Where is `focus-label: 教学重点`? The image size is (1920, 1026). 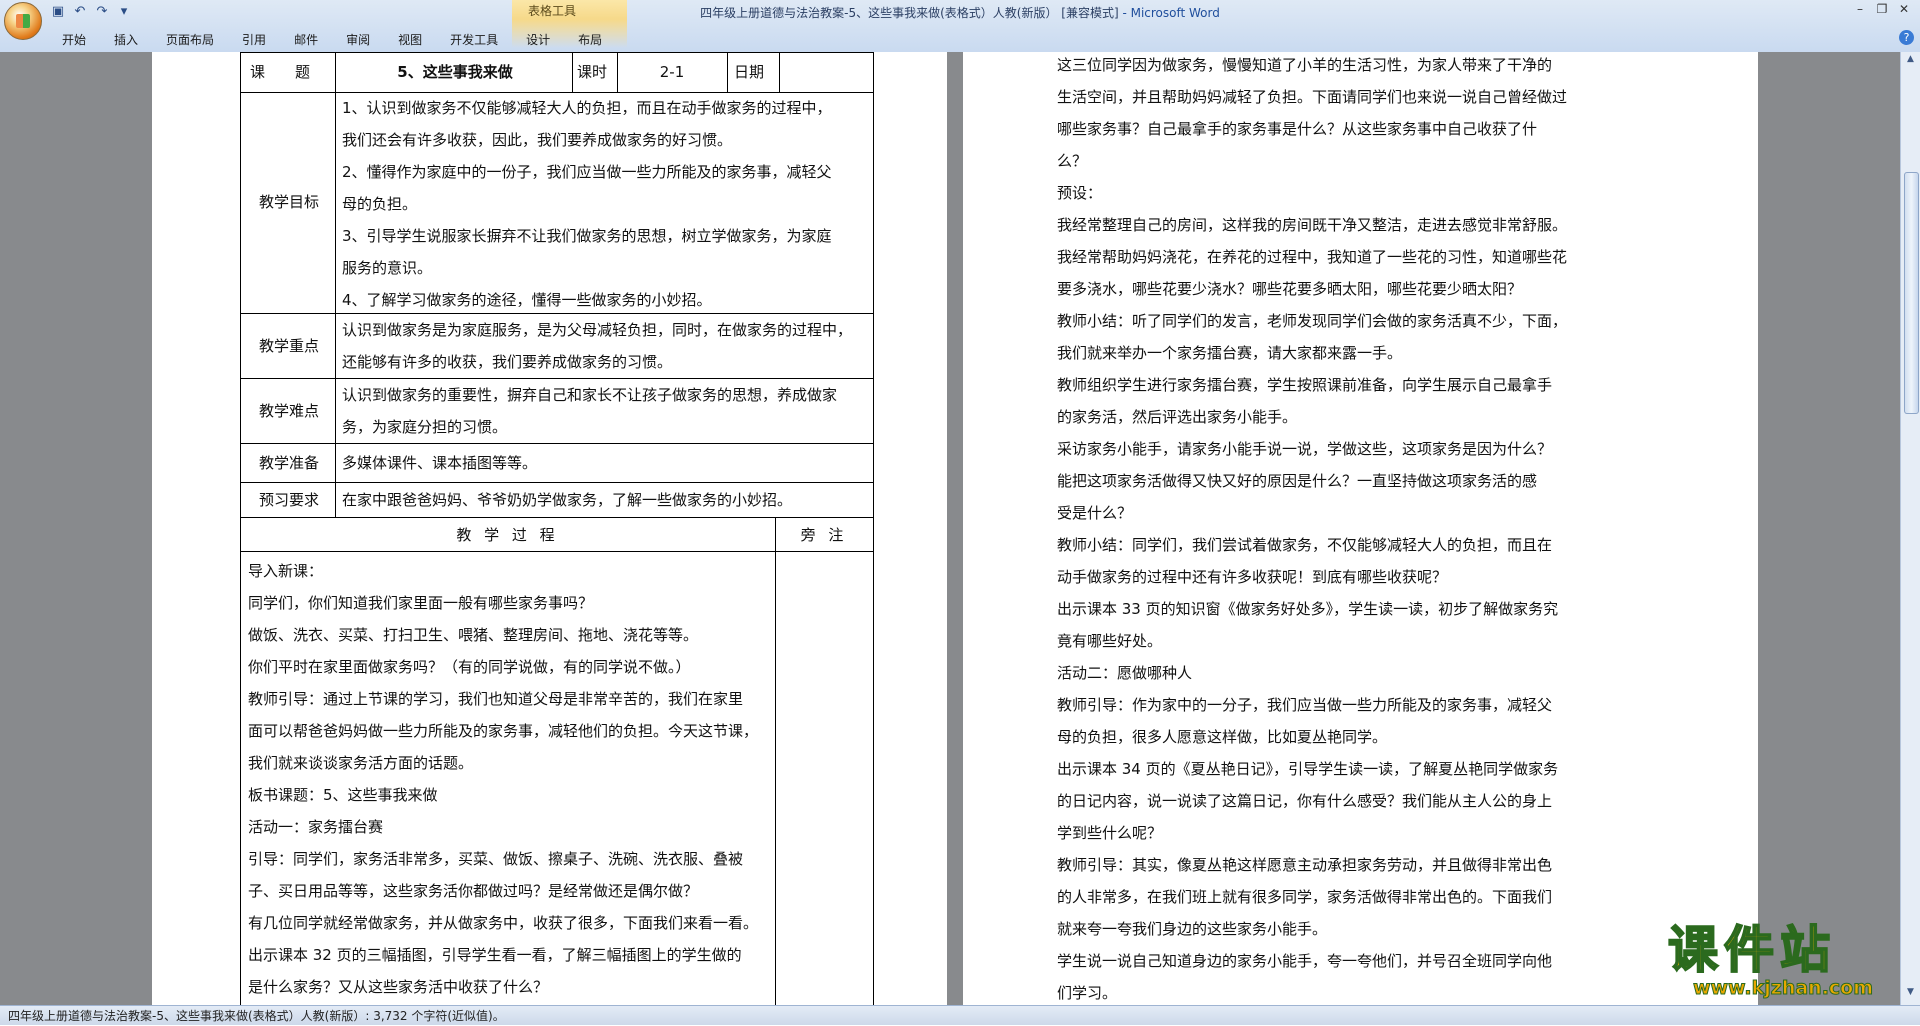
focus-label: 教学重点 is located at coordinates (288, 346).